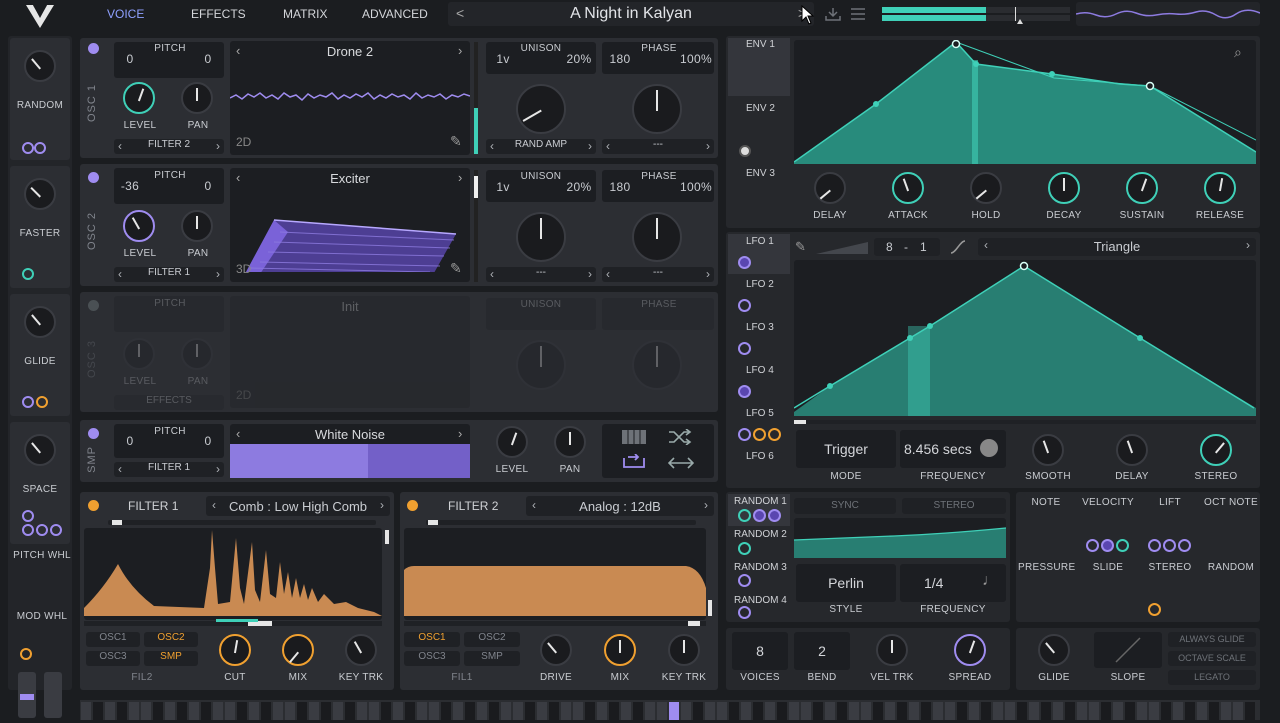 This screenshot has width=1280, height=723. What do you see at coordinates (113, 658) in the screenshot?
I see `filter1-route-osc3: OSC3` at bounding box center [113, 658].